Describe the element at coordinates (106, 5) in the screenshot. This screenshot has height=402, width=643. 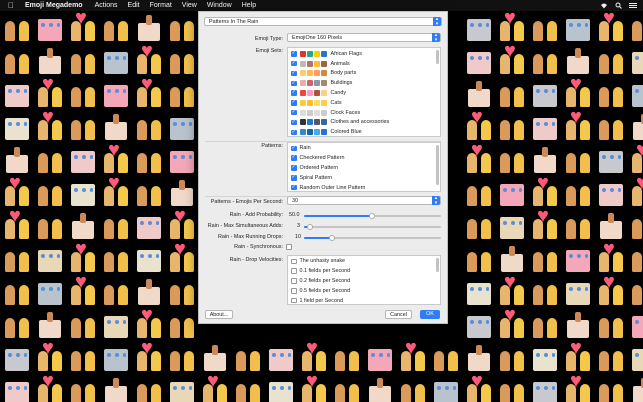
I see `menu-actions: Actions` at that location.